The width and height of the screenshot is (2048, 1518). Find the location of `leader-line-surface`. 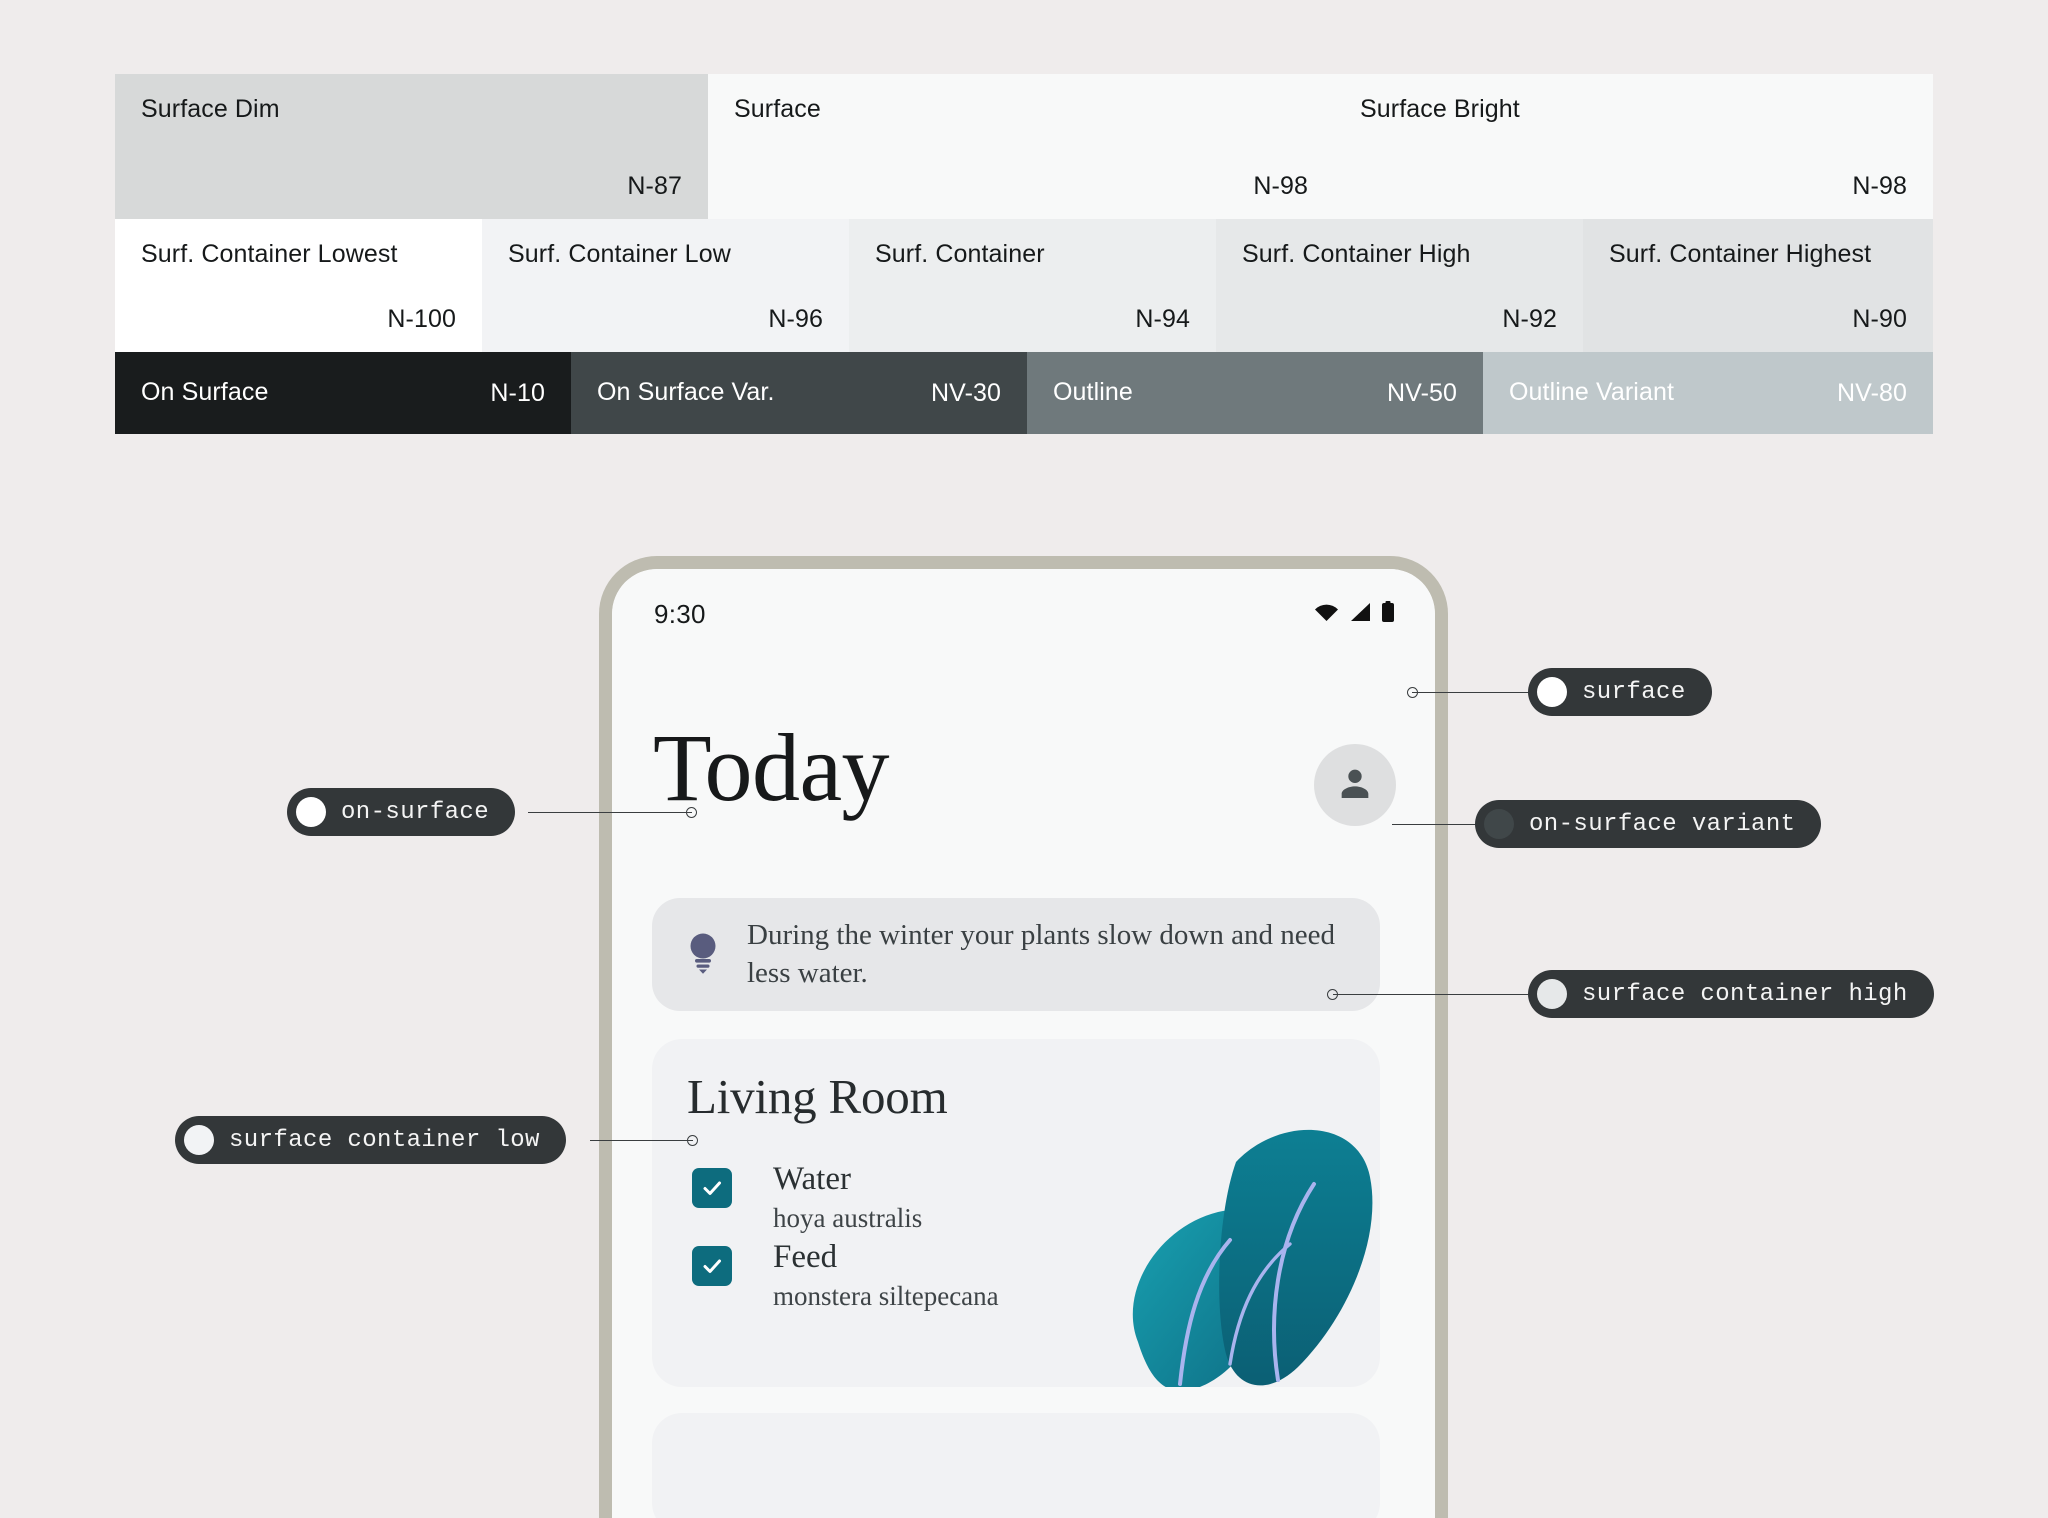

leader-line-surface is located at coordinates (1470, 692).